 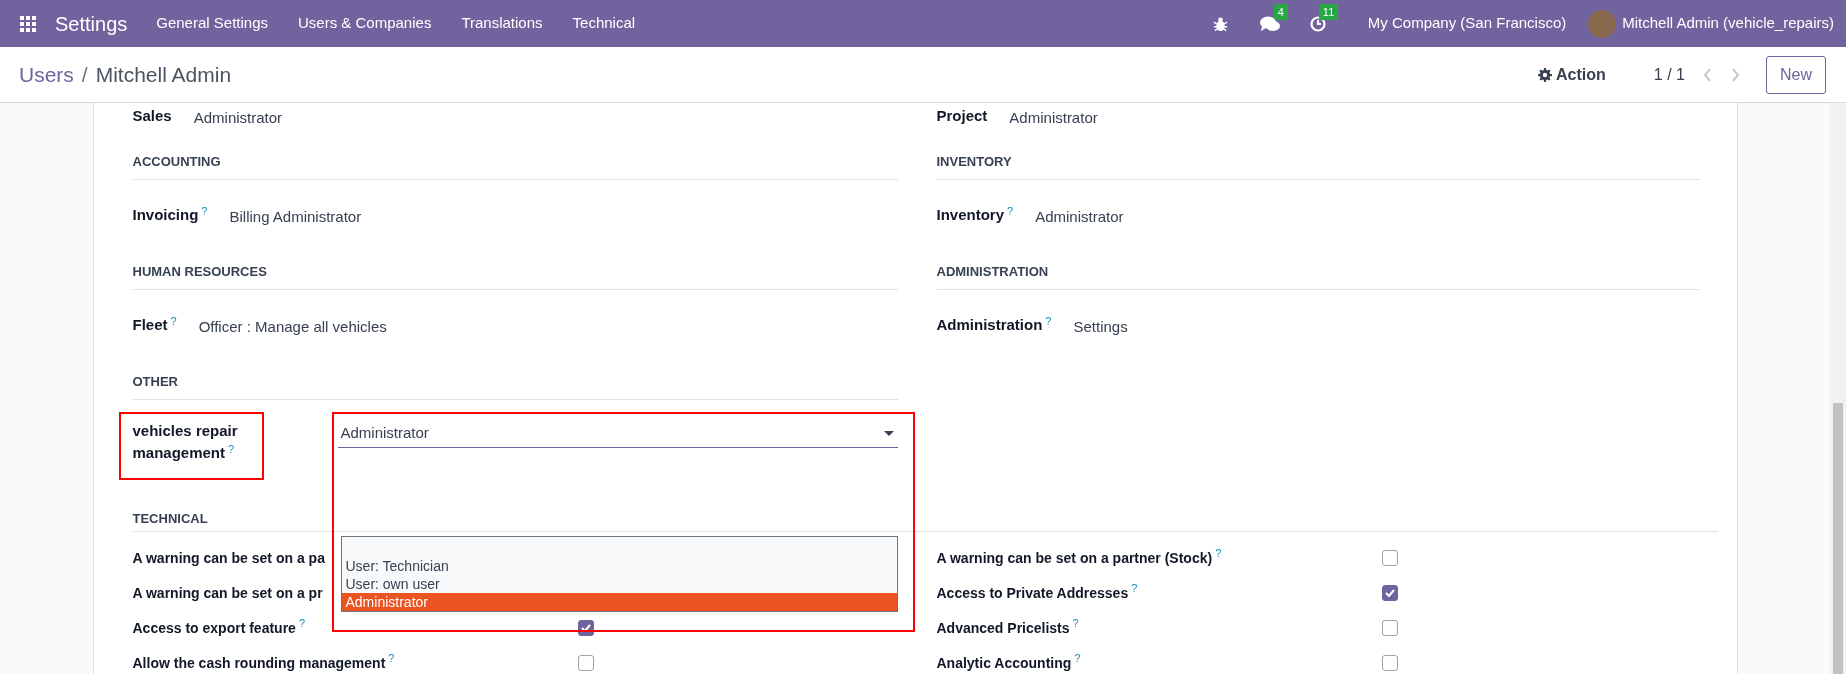 I want to click on field-label: Invoicing $^{?}$, so click(x=170, y=214).